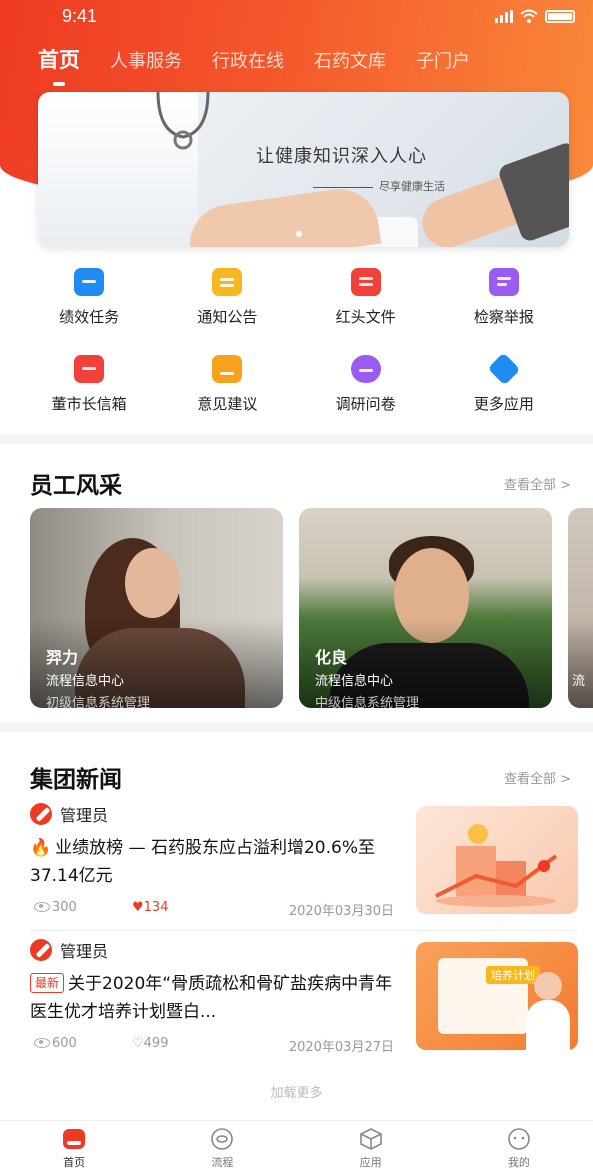 The width and height of the screenshot is (593, 1171). What do you see at coordinates (365, 404) in the screenshot?
I see `app-label: 调研问卷` at bounding box center [365, 404].